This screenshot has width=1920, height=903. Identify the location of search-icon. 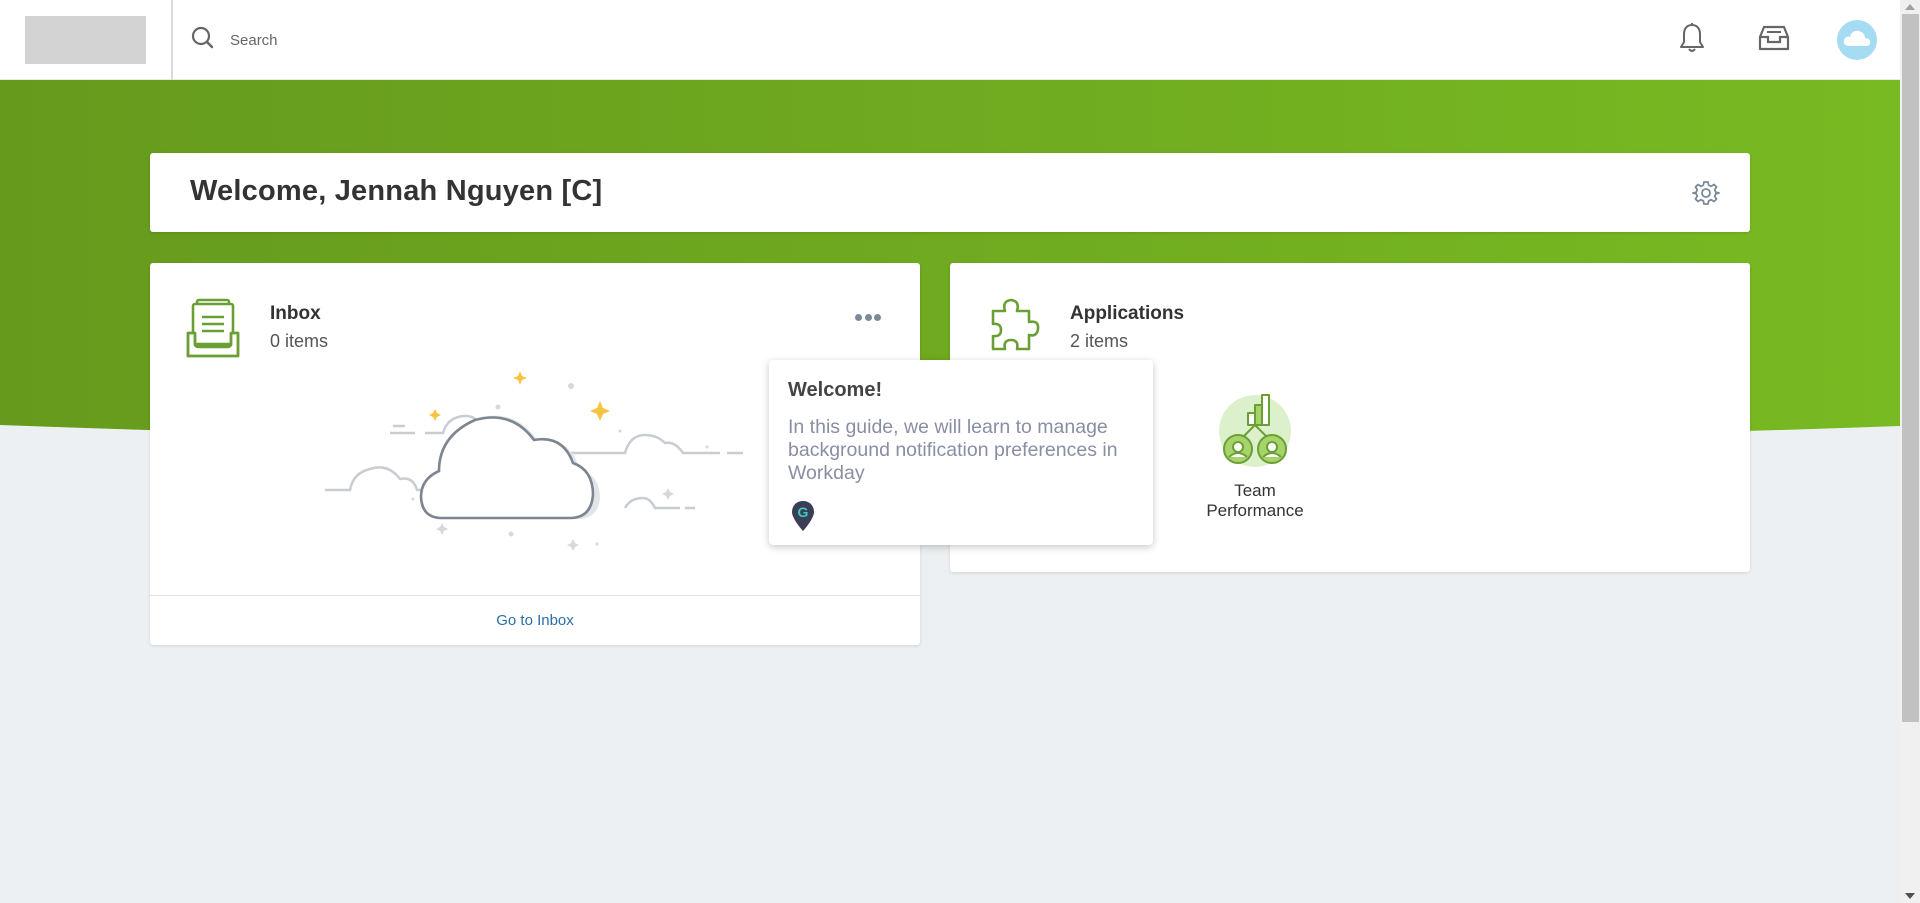
(203, 40).